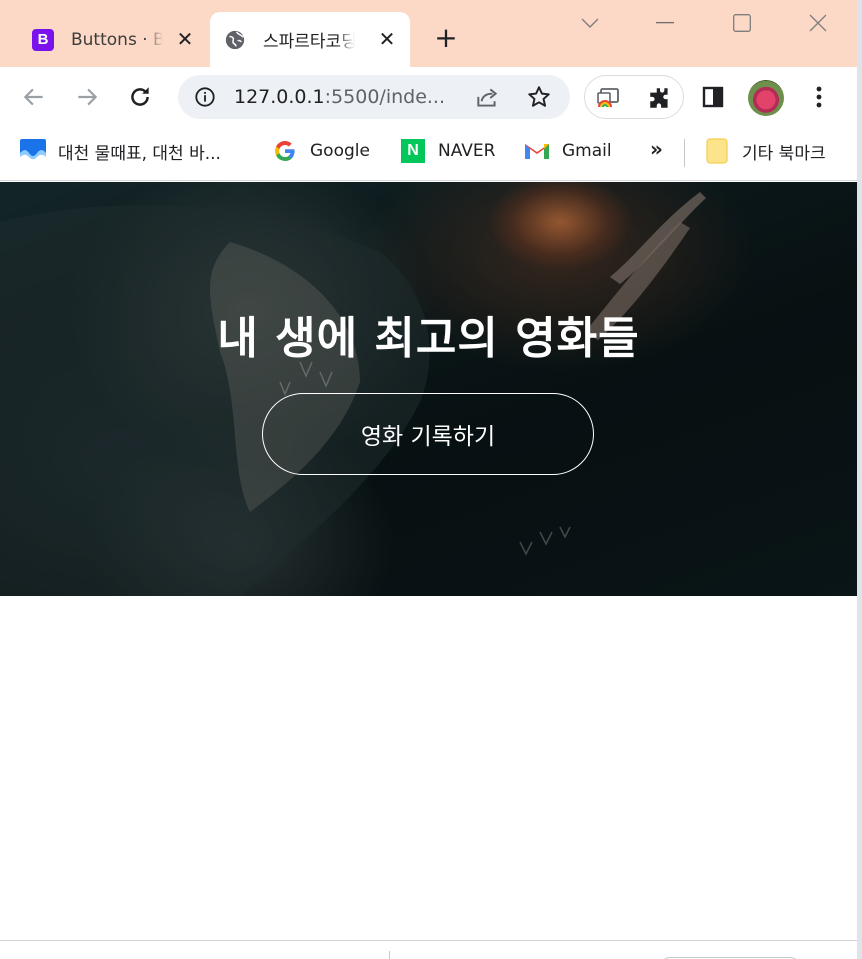 The image size is (862, 959). I want to click on tab-buttons-bootstrap: B Buttons · Bootstrap ✕, so click(113, 39).